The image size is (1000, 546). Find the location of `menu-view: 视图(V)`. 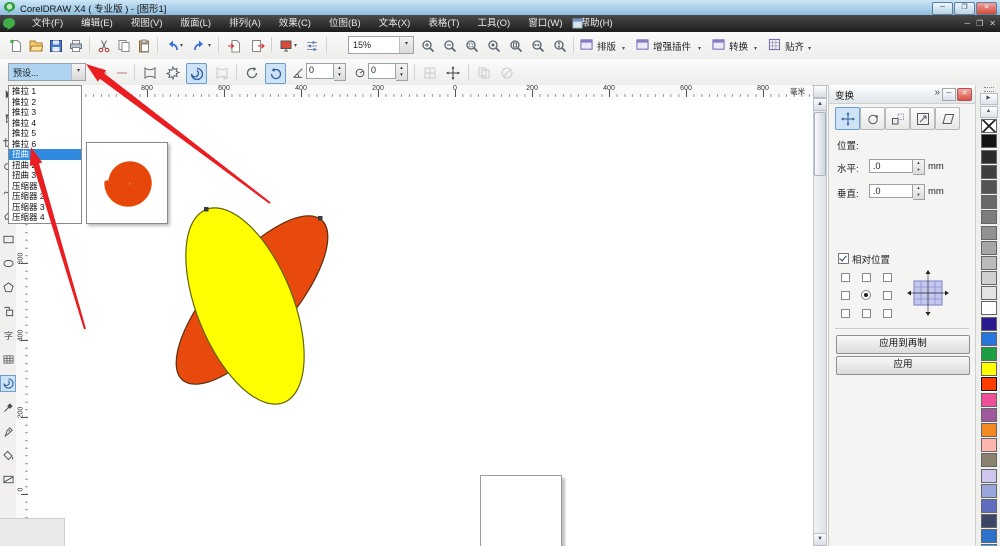

menu-view: 视图(V) is located at coordinates (147, 23).